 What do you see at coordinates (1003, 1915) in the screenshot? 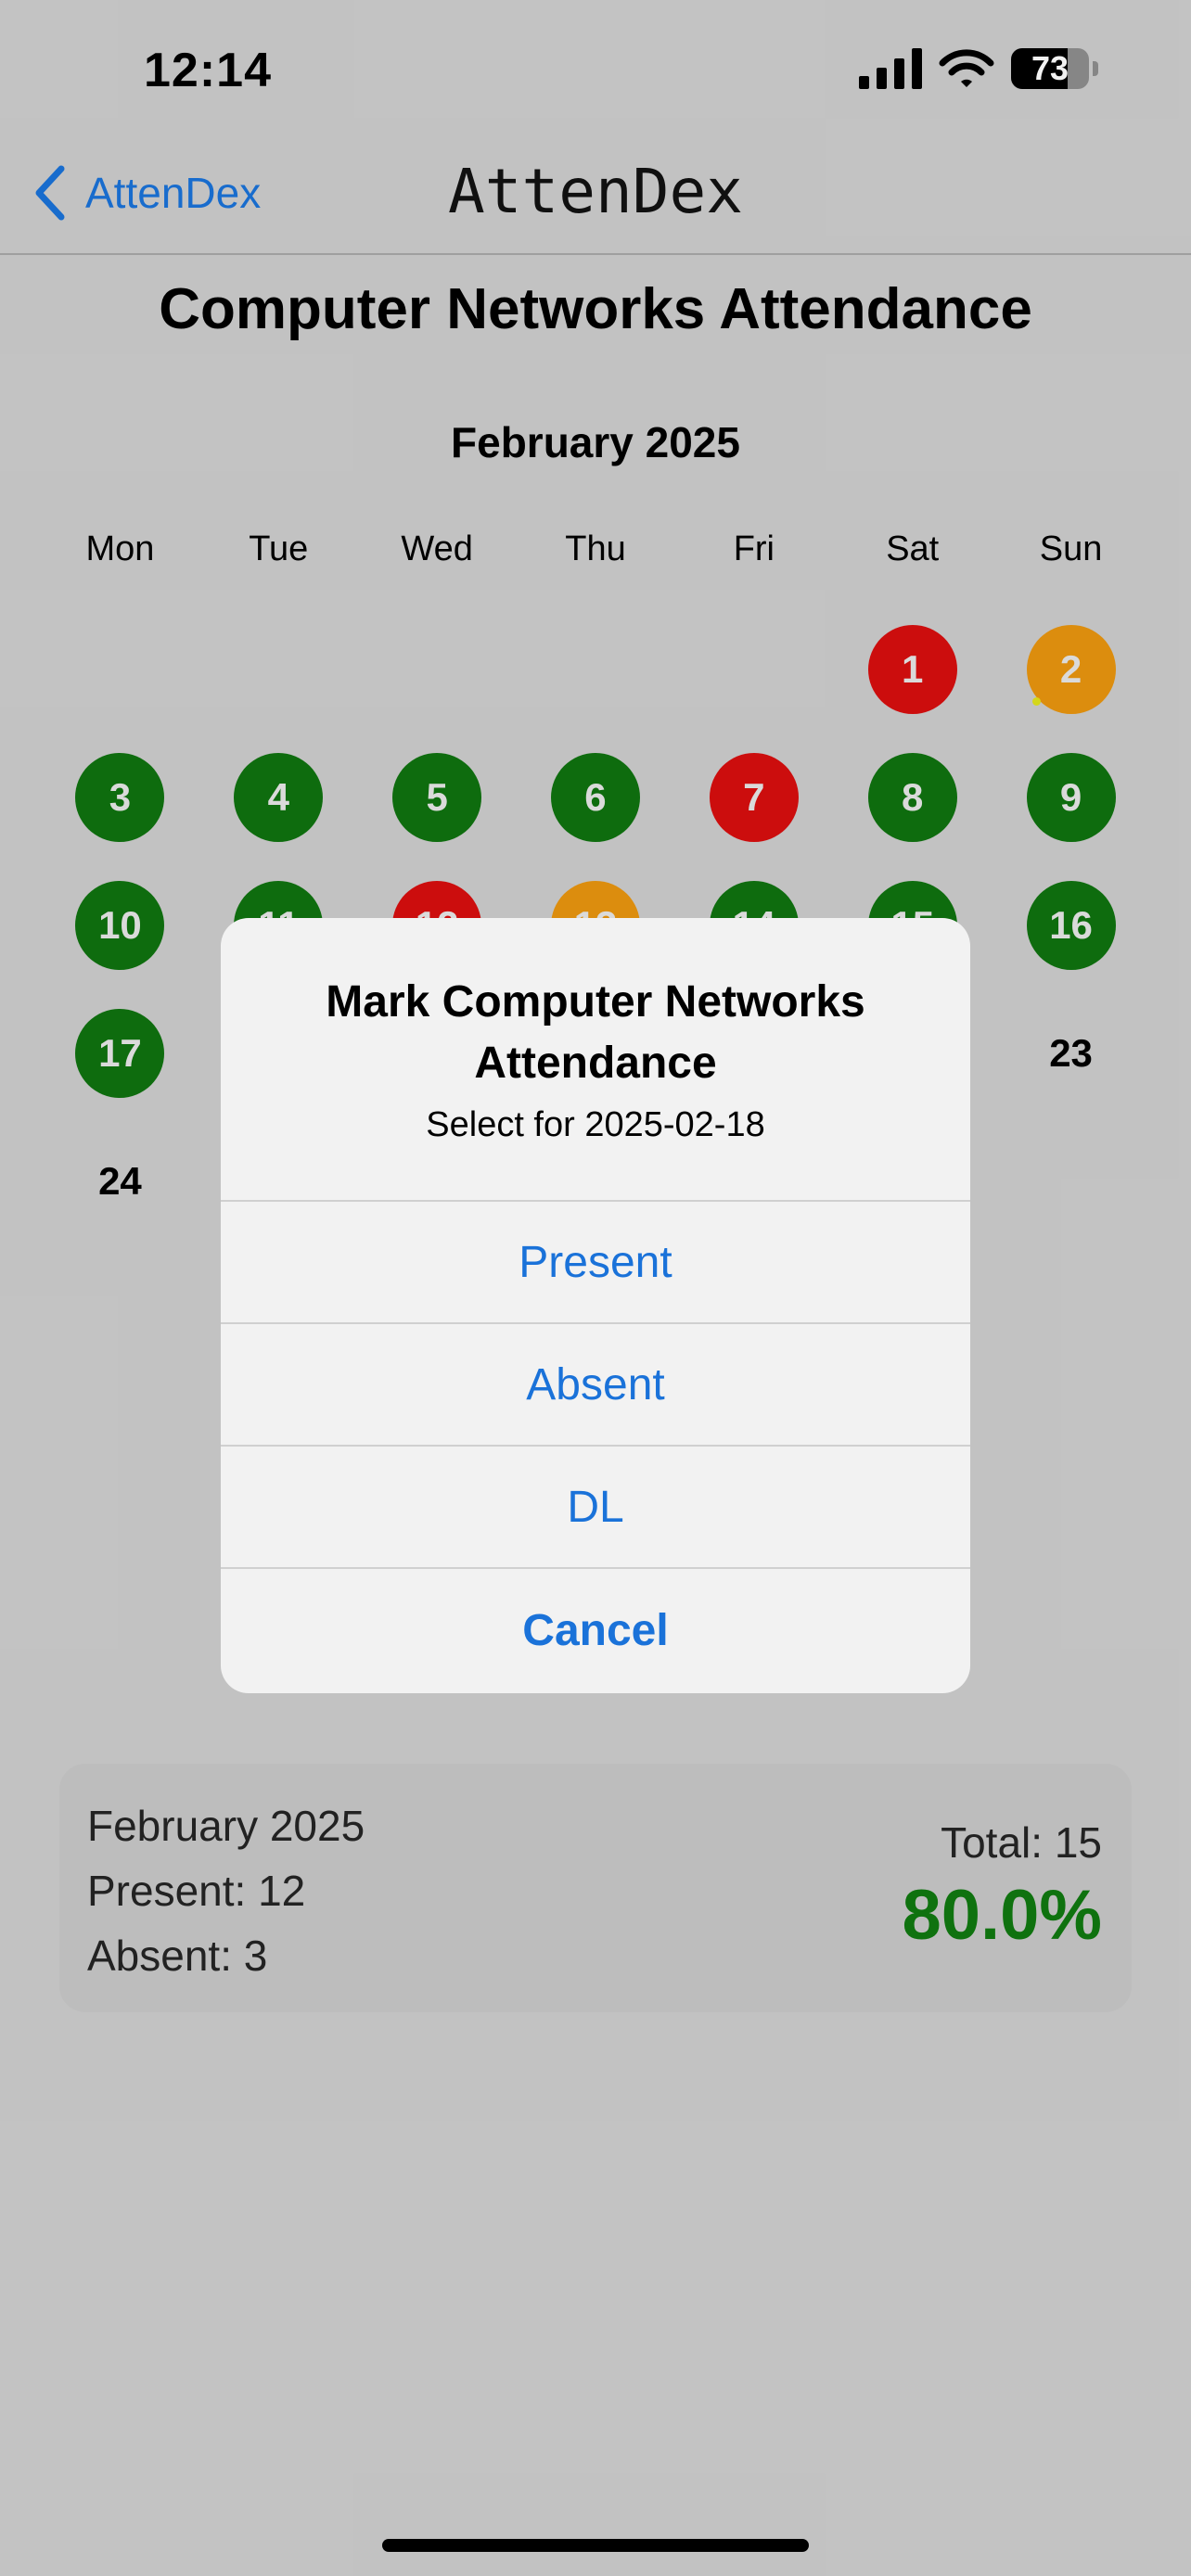
I see `attendance-percentage: 80.0%` at bounding box center [1003, 1915].